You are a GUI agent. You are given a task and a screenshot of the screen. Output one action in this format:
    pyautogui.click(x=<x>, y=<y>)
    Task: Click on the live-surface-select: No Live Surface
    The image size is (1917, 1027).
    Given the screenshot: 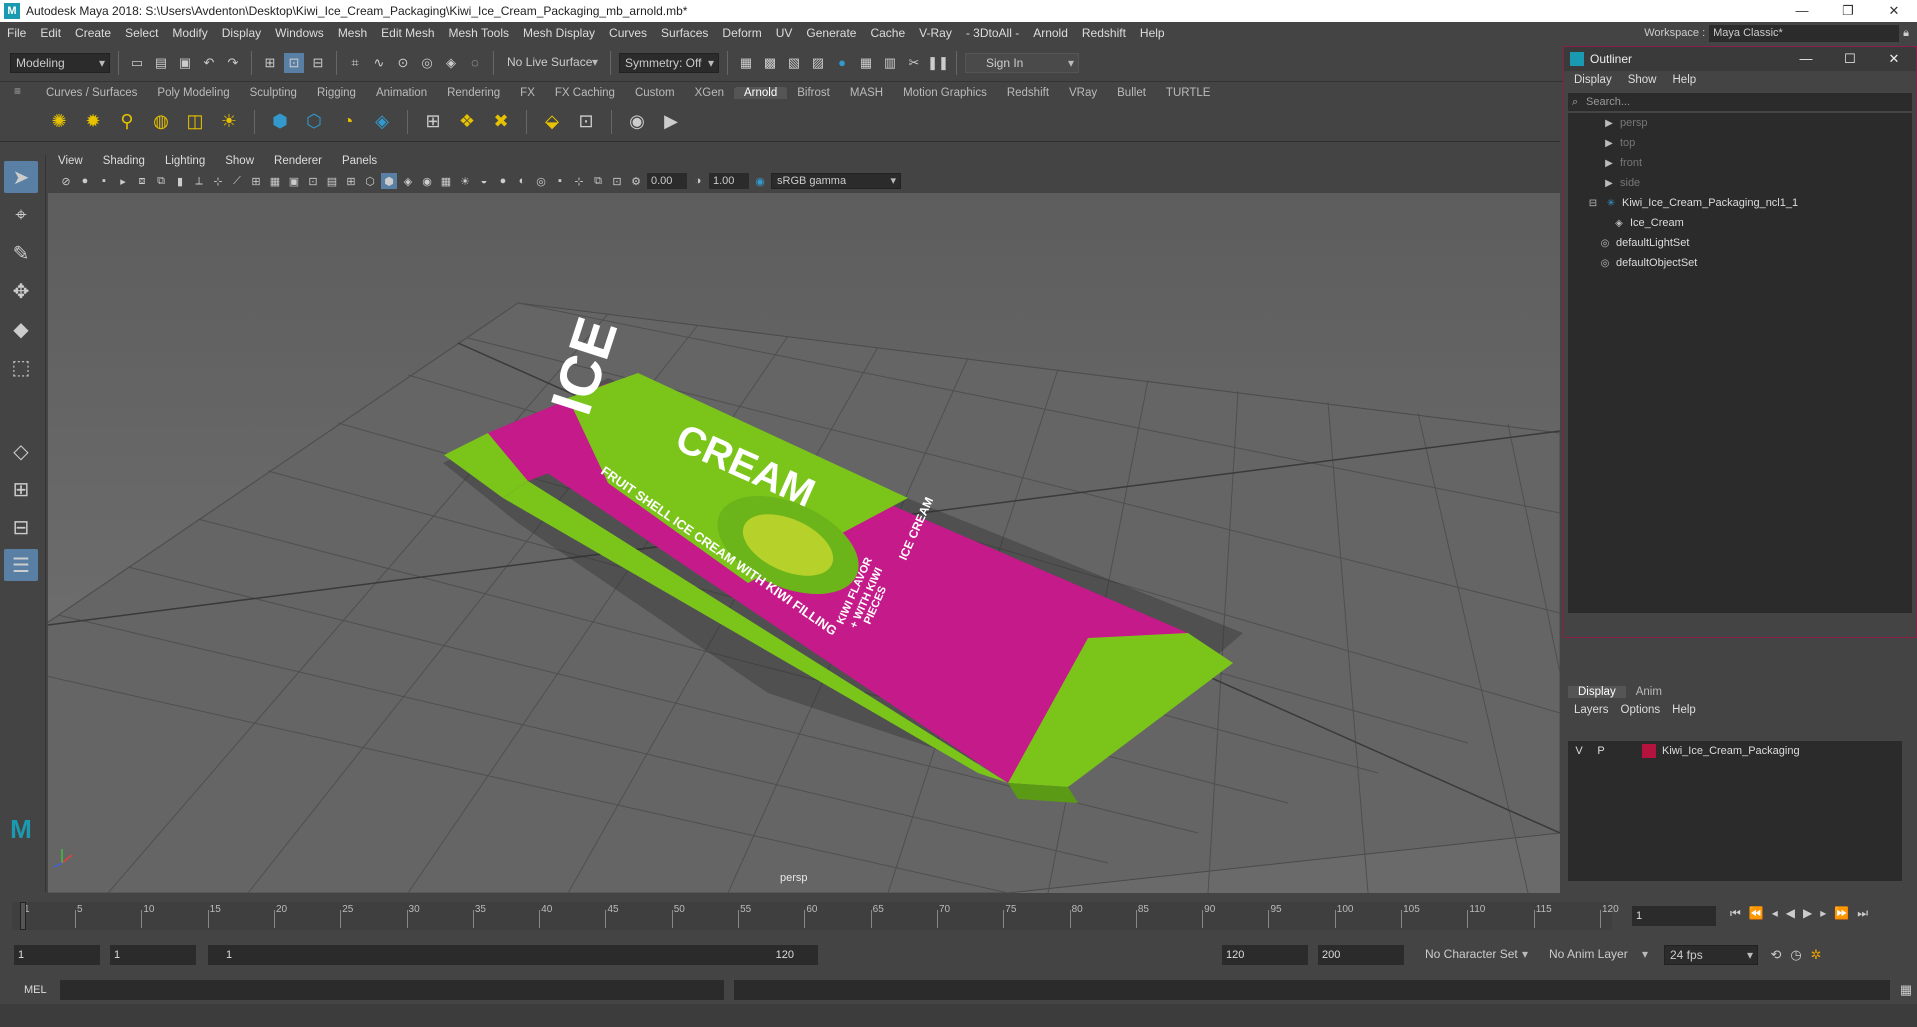 What is the action you would take?
    pyautogui.click(x=552, y=62)
    